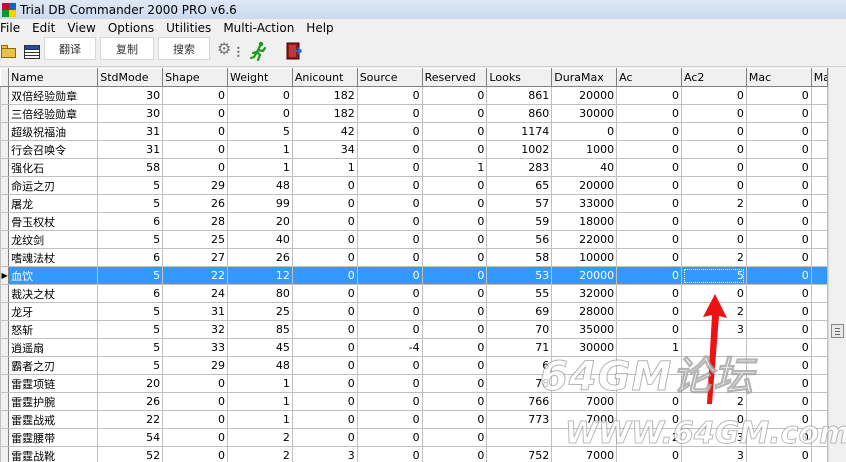 Image resolution: width=846 pixels, height=462 pixels. Describe the element at coordinates (584, 275) in the screenshot. I see `table-cell: 20000` at that location.